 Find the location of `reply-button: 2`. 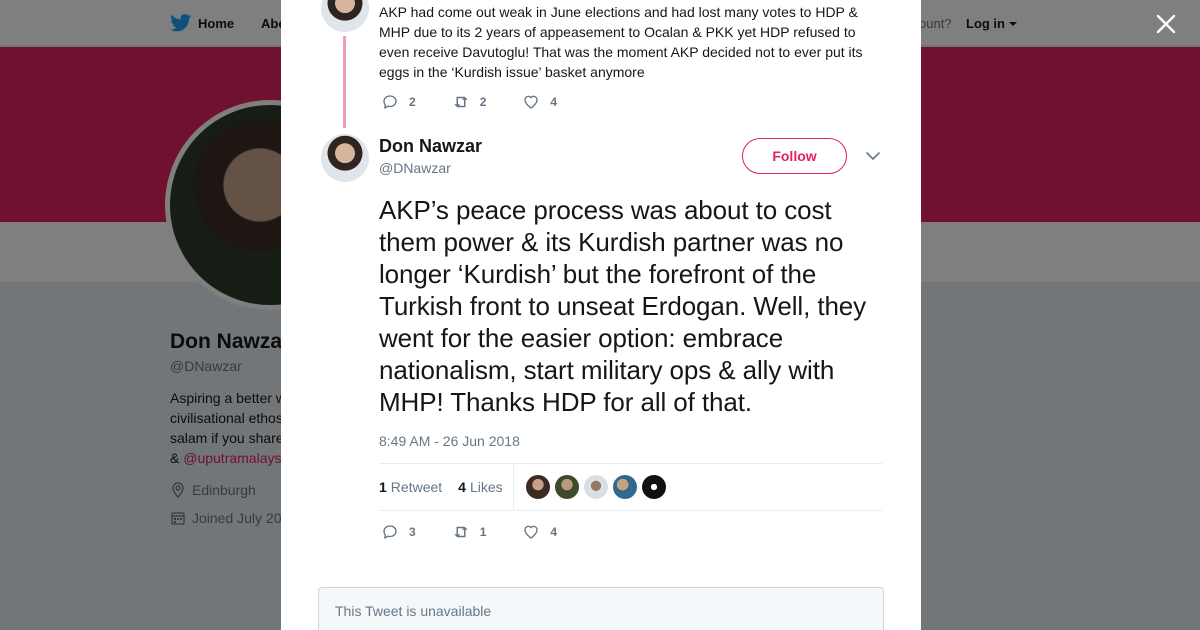

reply-button: 2 is located at coordinates (398, 102).